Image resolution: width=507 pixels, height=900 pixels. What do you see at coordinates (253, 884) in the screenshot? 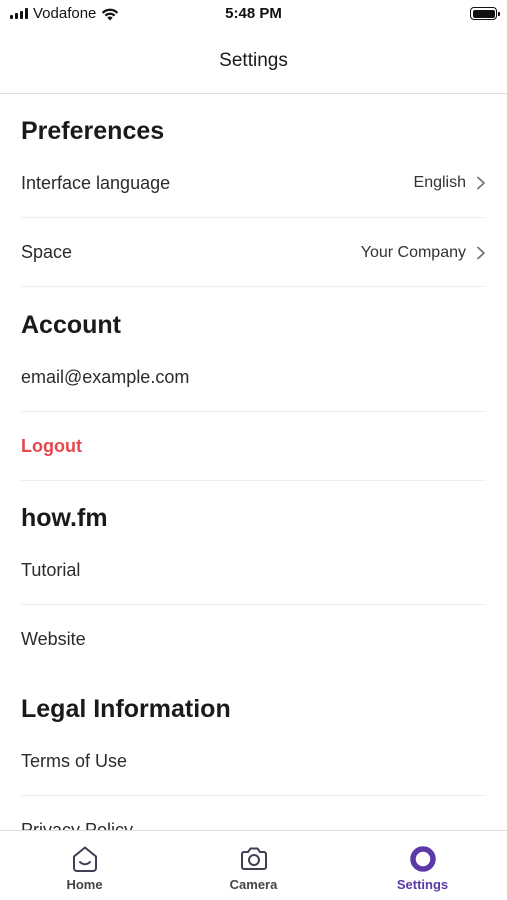
I see `tab-camera-label: Camera` at bounding box center [253, 884].